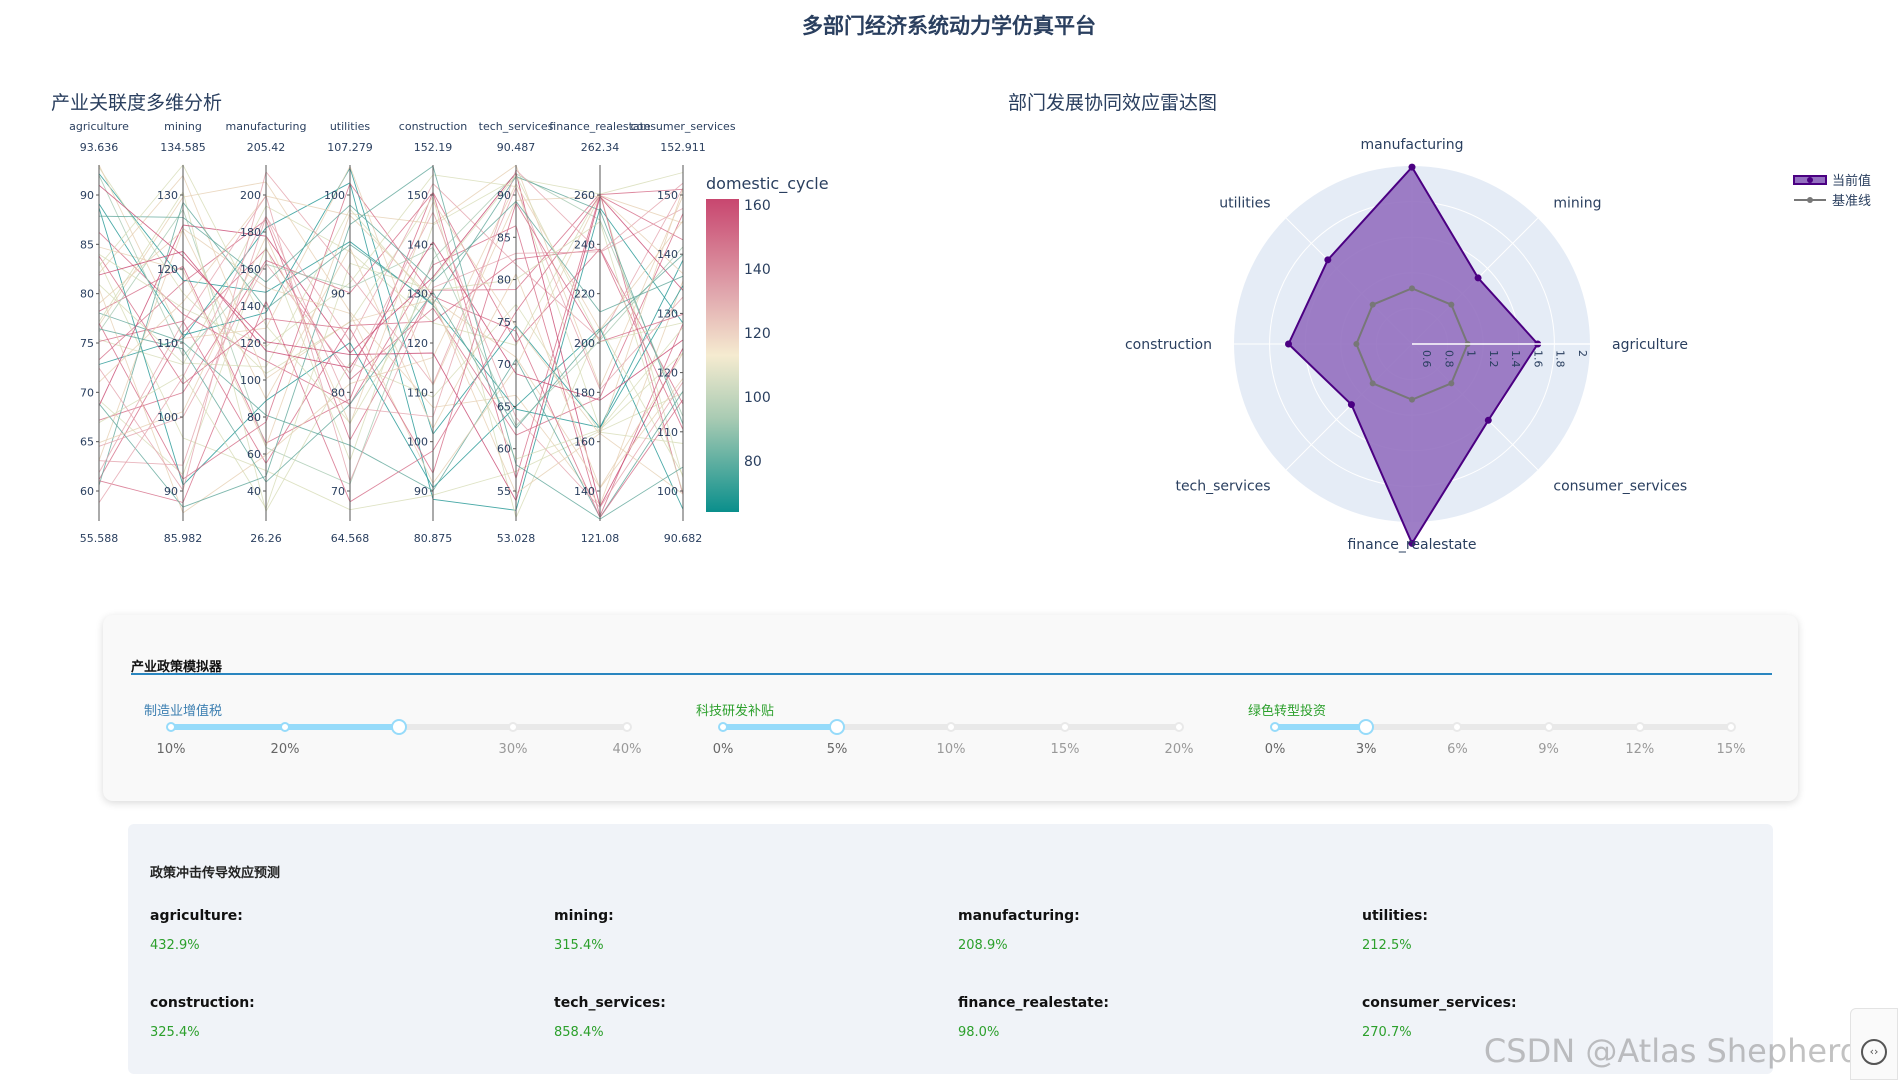  I want to click on pc-tick-label: 110, so click(667, 432).